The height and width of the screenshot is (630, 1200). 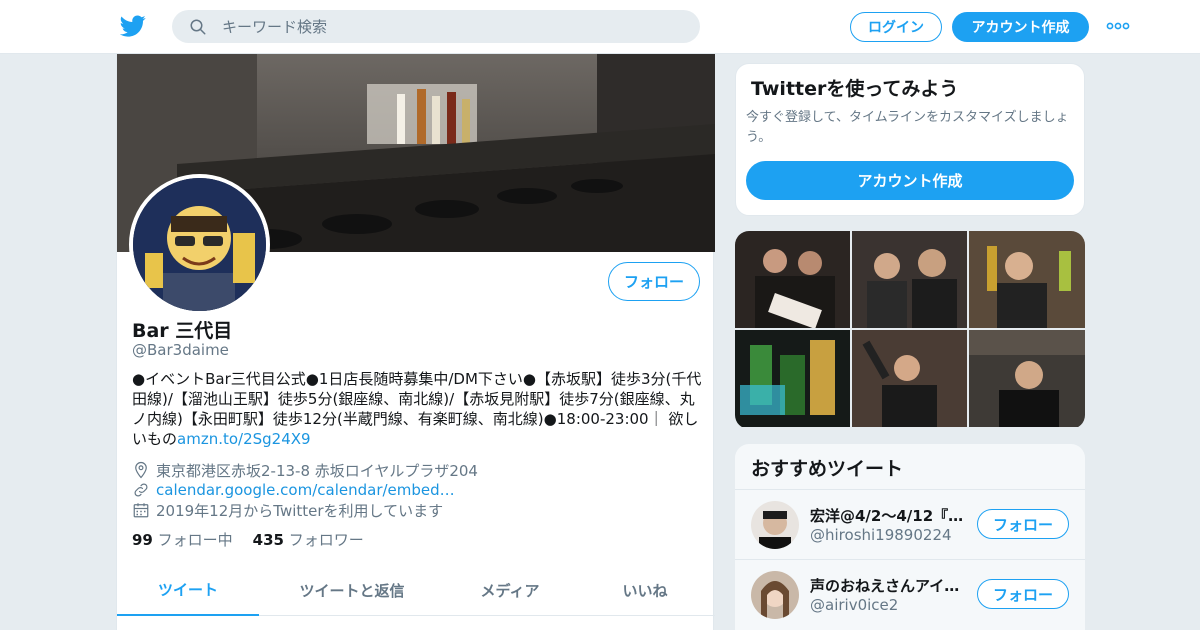 What do you see at coordinates (326, 540) in the screenshot?
I see `followers-label: フォロワー` at bounding box center [326, 540].